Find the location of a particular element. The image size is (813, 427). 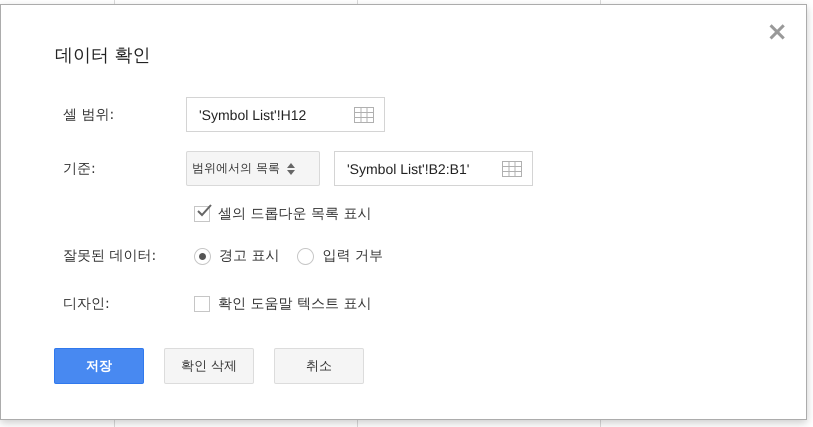

radio-label: 입력 거부 is located at coordinates (352, 256).